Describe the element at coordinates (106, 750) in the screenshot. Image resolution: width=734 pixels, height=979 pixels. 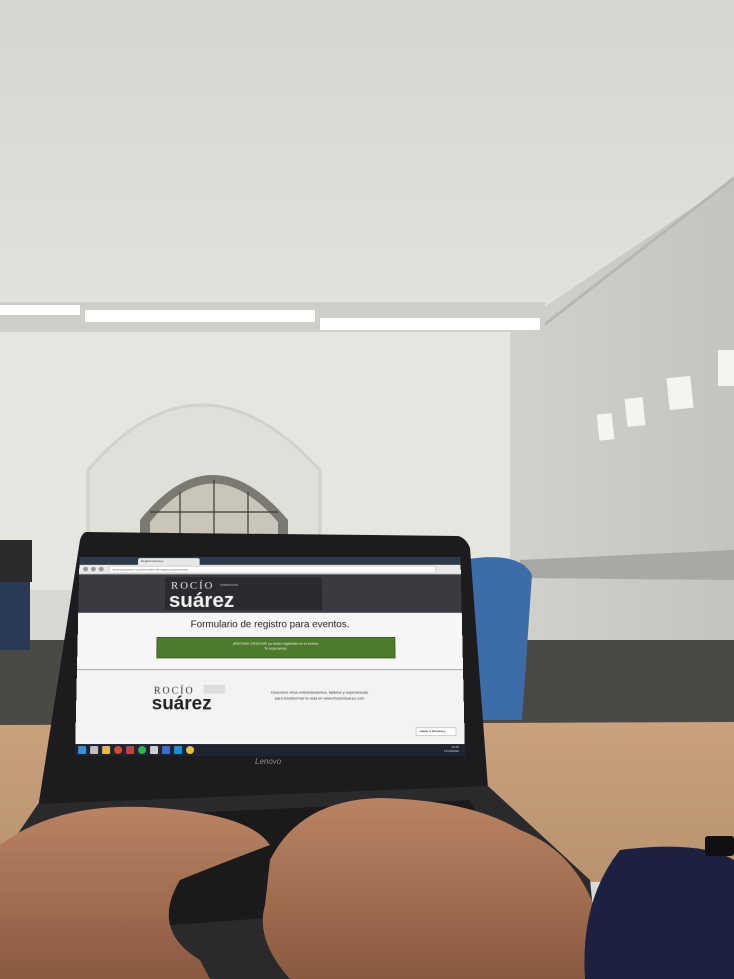
I see `folder-icon` at that location.